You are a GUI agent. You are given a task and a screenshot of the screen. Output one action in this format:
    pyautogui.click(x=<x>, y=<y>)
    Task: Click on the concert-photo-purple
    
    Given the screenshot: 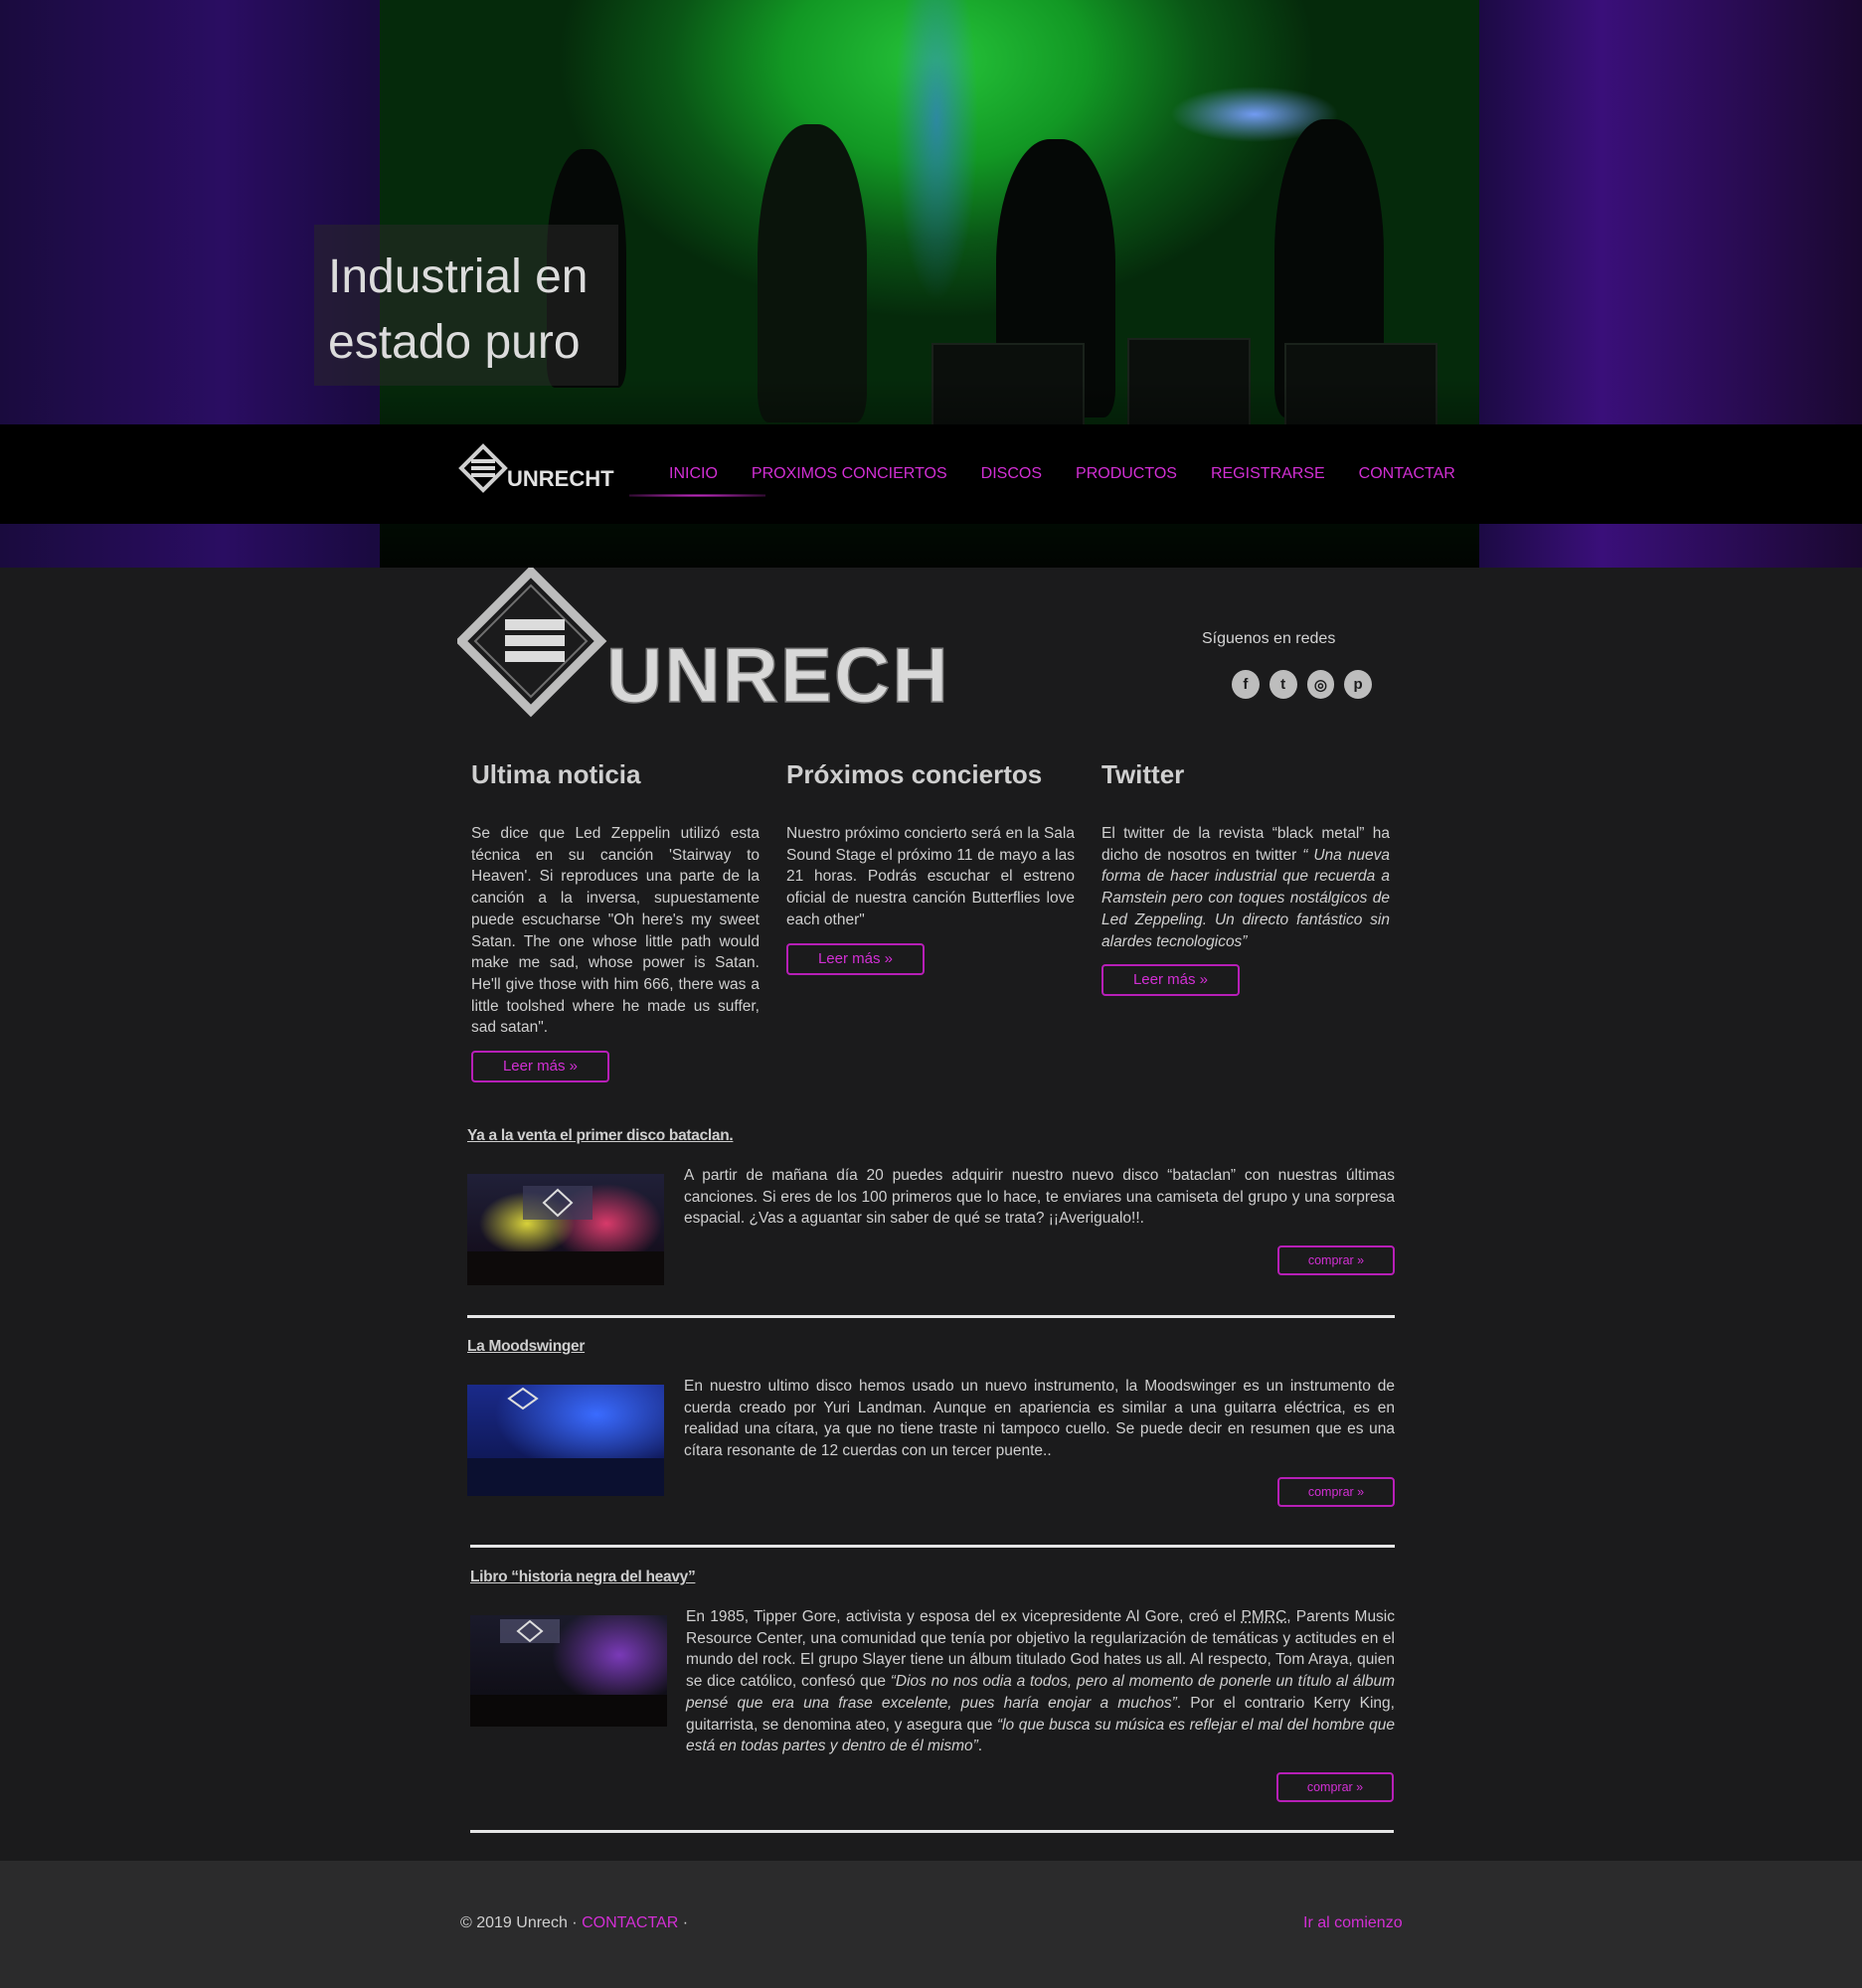 What is the action you would take?
    pyautogui.click(x=568, y=1673)
    